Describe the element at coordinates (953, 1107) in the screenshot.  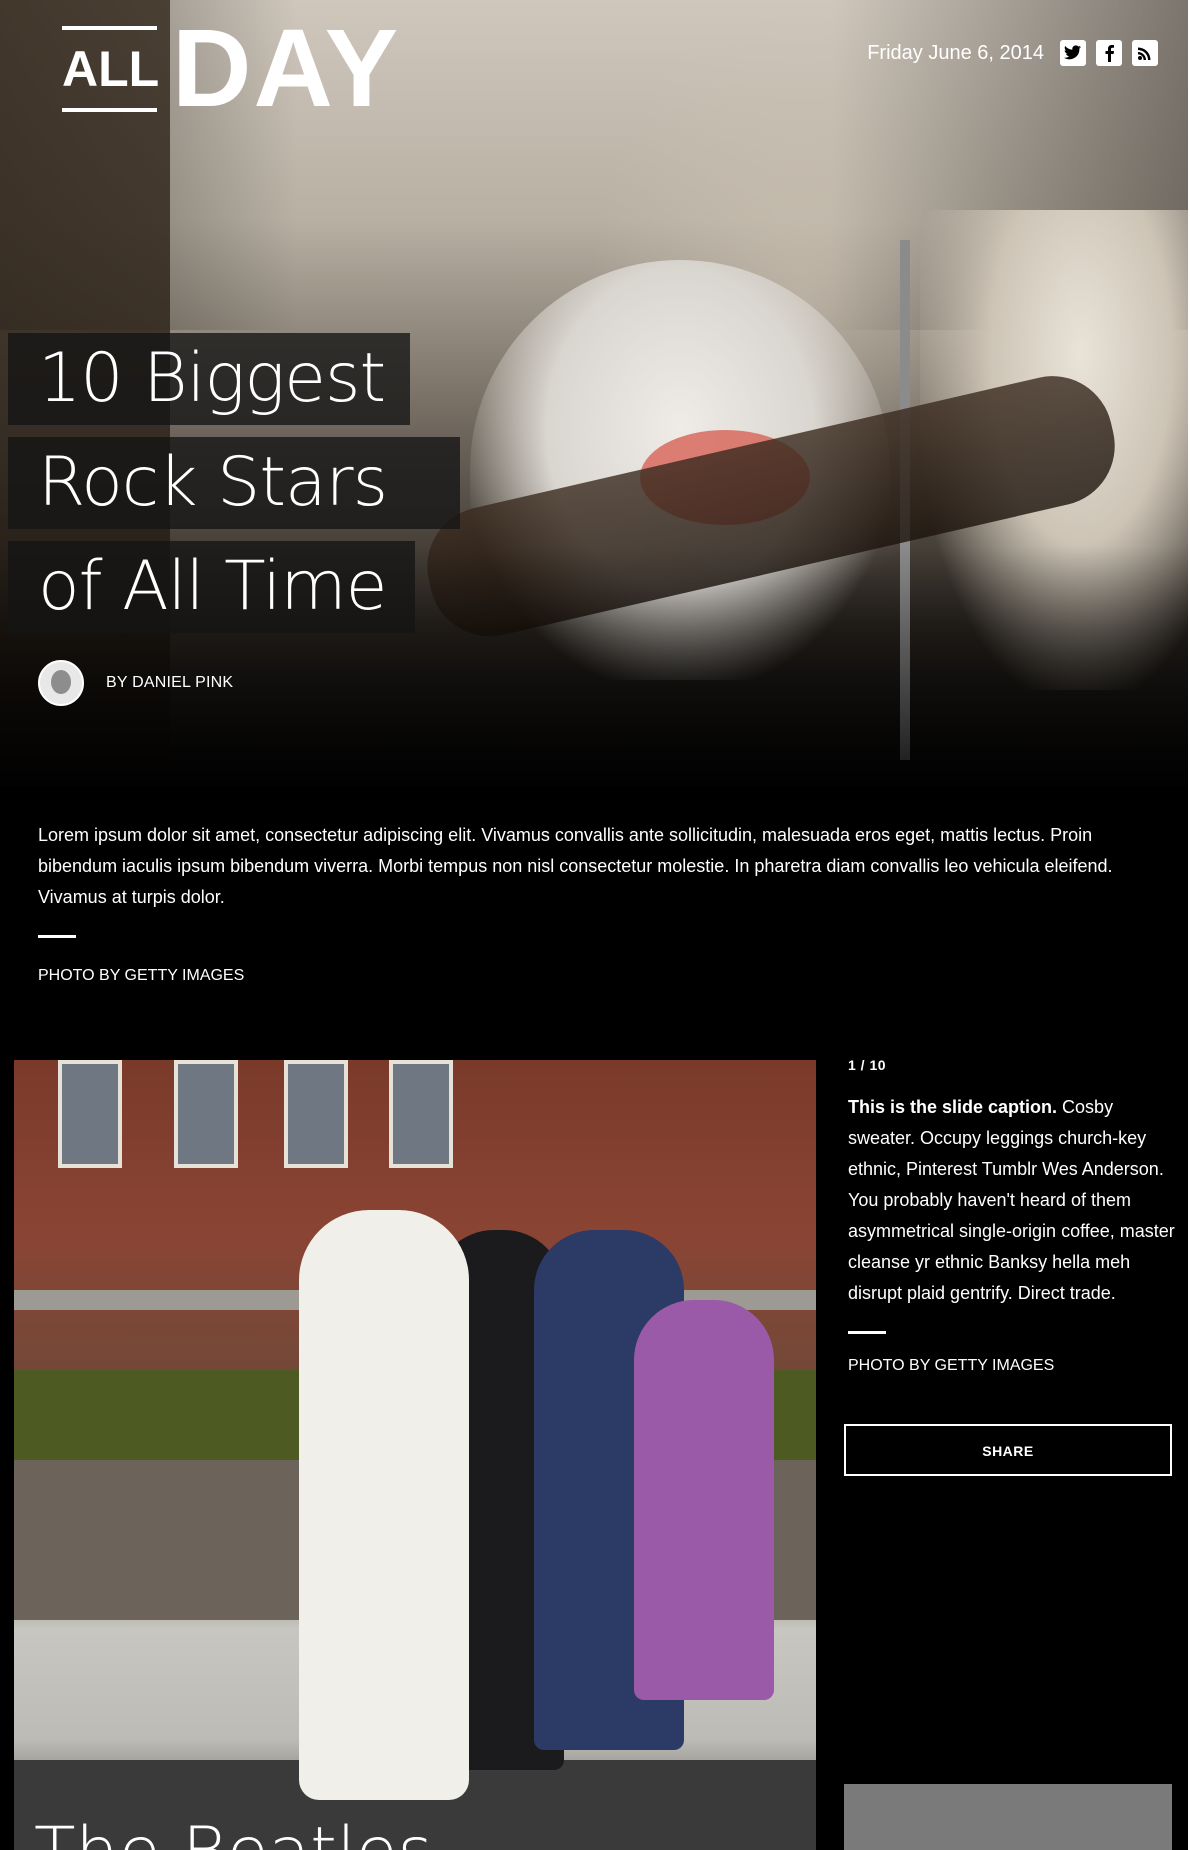
I see `caption-lead: This is the slide caption.` at that location.